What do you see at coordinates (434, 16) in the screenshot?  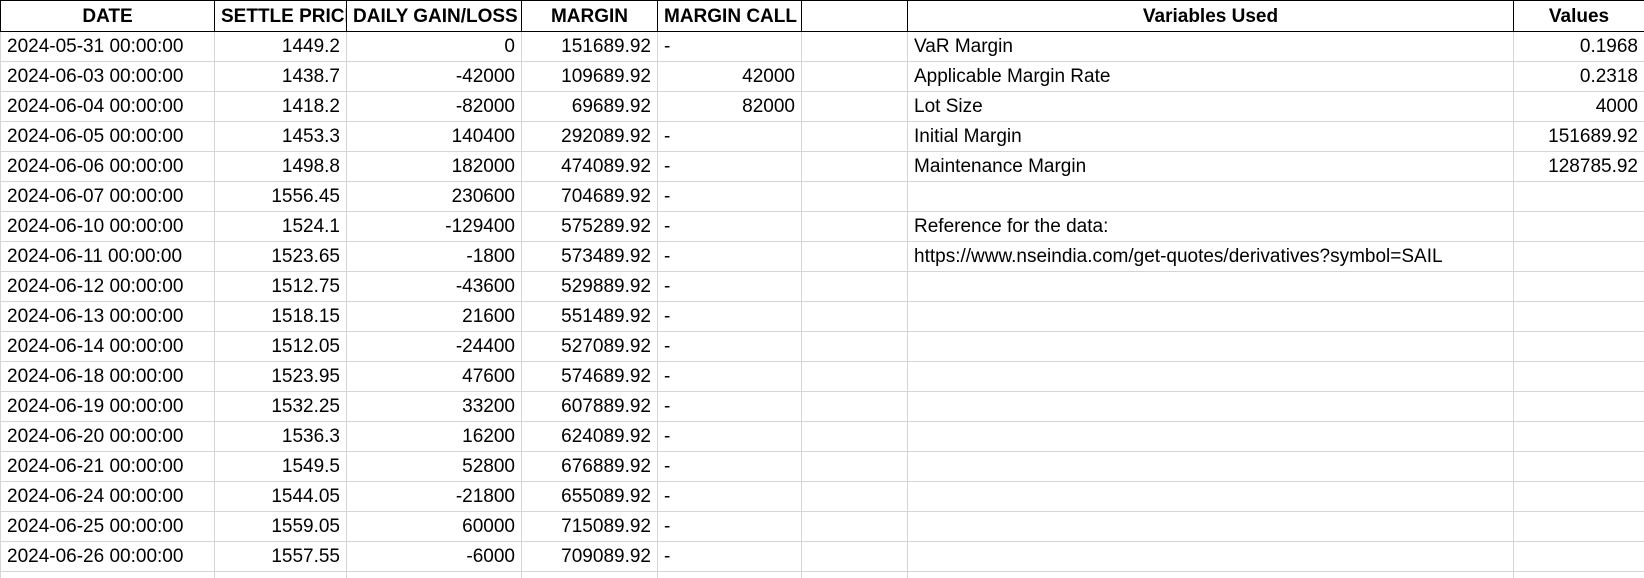 I see `header-daily-gain-loss: DAILY GAIN/LOSS` at bounding box center [434, 16].